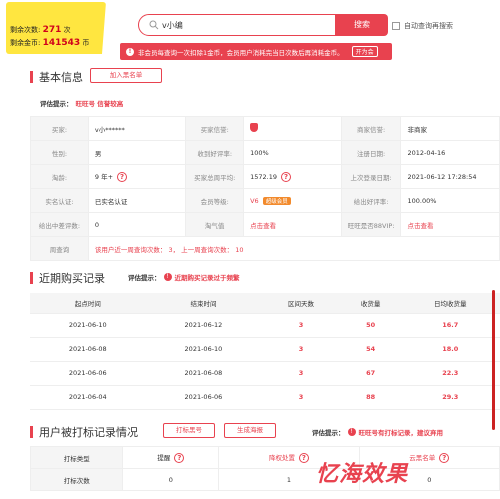 Image resolution: width=500 pixels, height=499 pixels. I want to click on remind-cell: 提醒?, so click(171, 457).